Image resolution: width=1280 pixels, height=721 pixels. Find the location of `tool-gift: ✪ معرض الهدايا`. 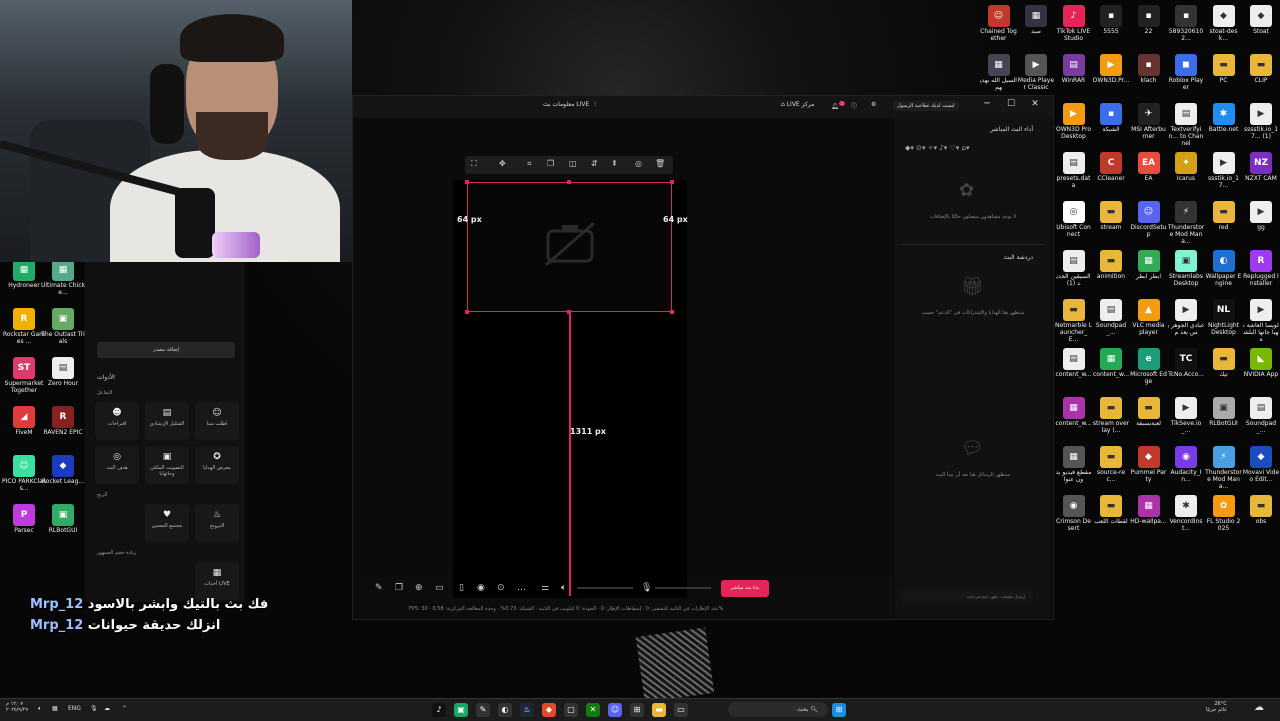

tool-gift: ✪ معرض الهدايا is located at coordinates (217, 465).